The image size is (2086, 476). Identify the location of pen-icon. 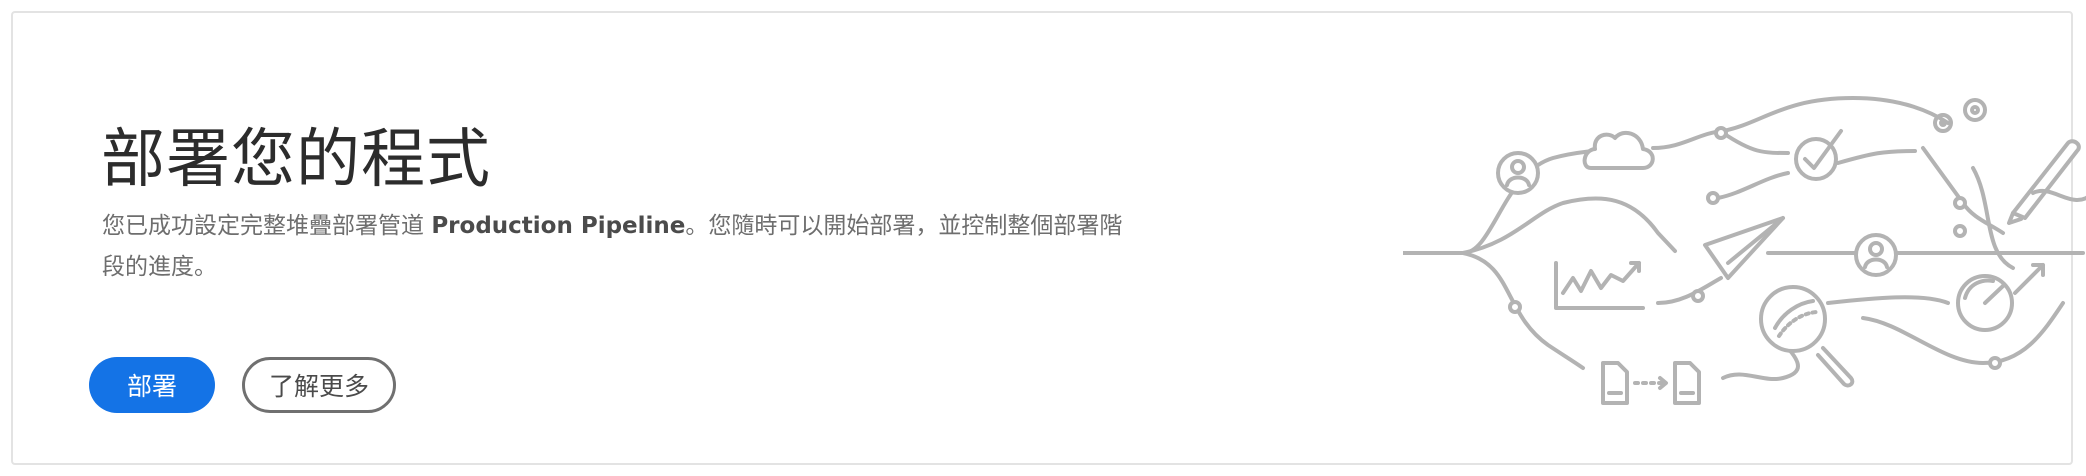
(2046, 182).